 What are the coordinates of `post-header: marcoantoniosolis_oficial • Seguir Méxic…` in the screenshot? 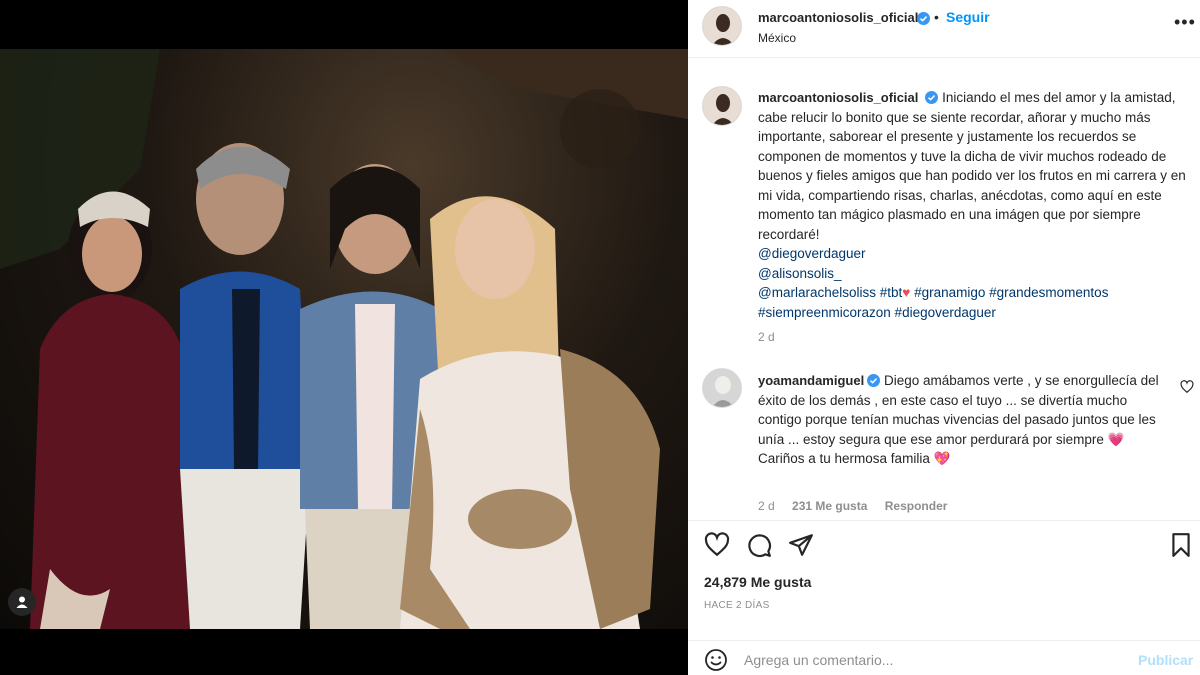 It's located at (944, 29).